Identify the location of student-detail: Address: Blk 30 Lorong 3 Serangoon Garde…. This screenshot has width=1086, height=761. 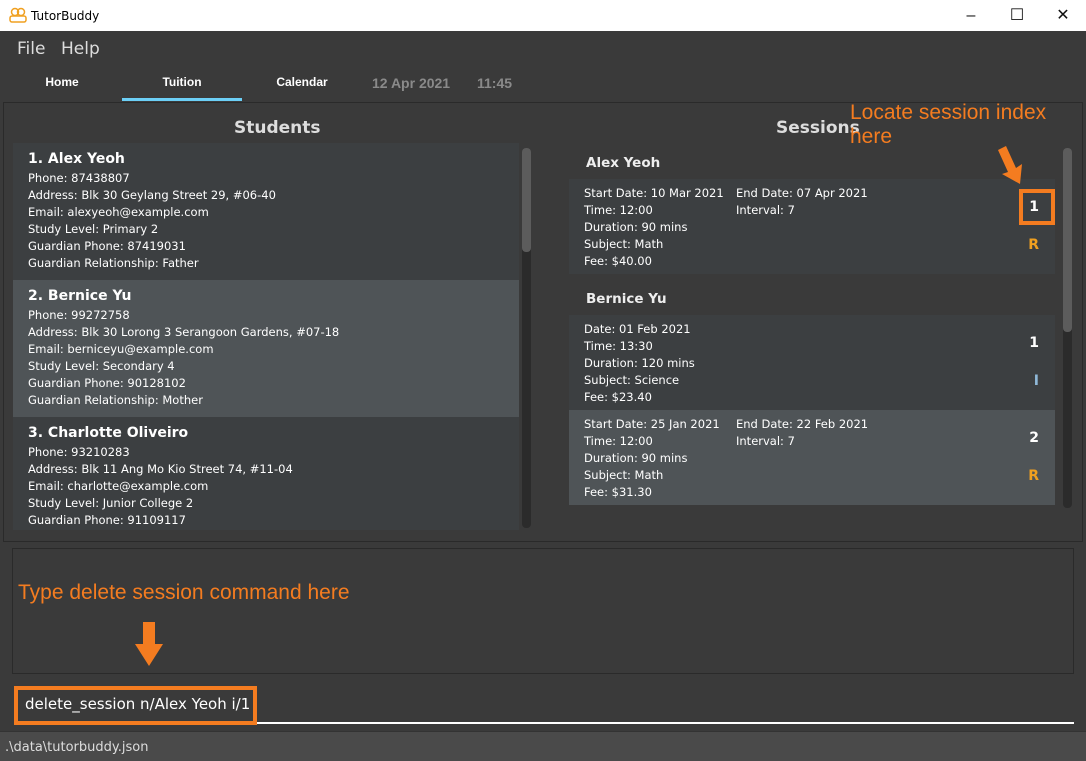
(184, 332).